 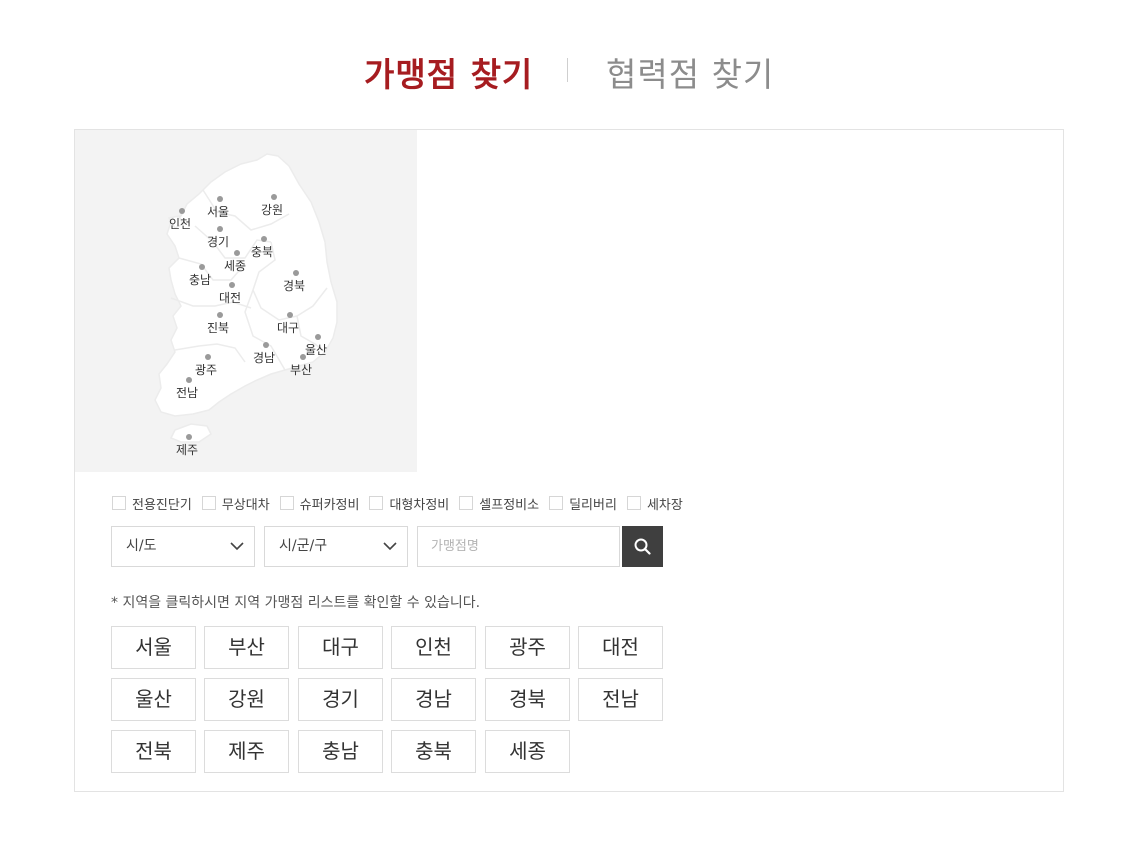 I want to click on filter-large-vehicle: 대형차정비, so click(x=409, y=503).